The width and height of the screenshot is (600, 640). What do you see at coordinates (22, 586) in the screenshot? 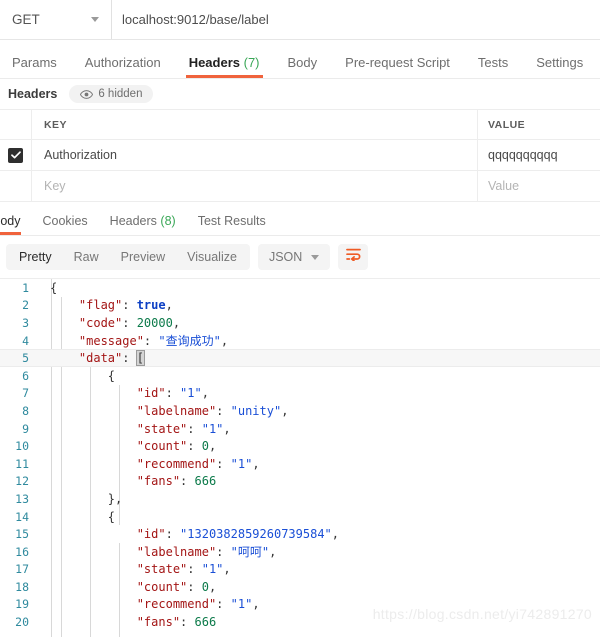
I see `line-number: 18` at bounding box center [22, 586].